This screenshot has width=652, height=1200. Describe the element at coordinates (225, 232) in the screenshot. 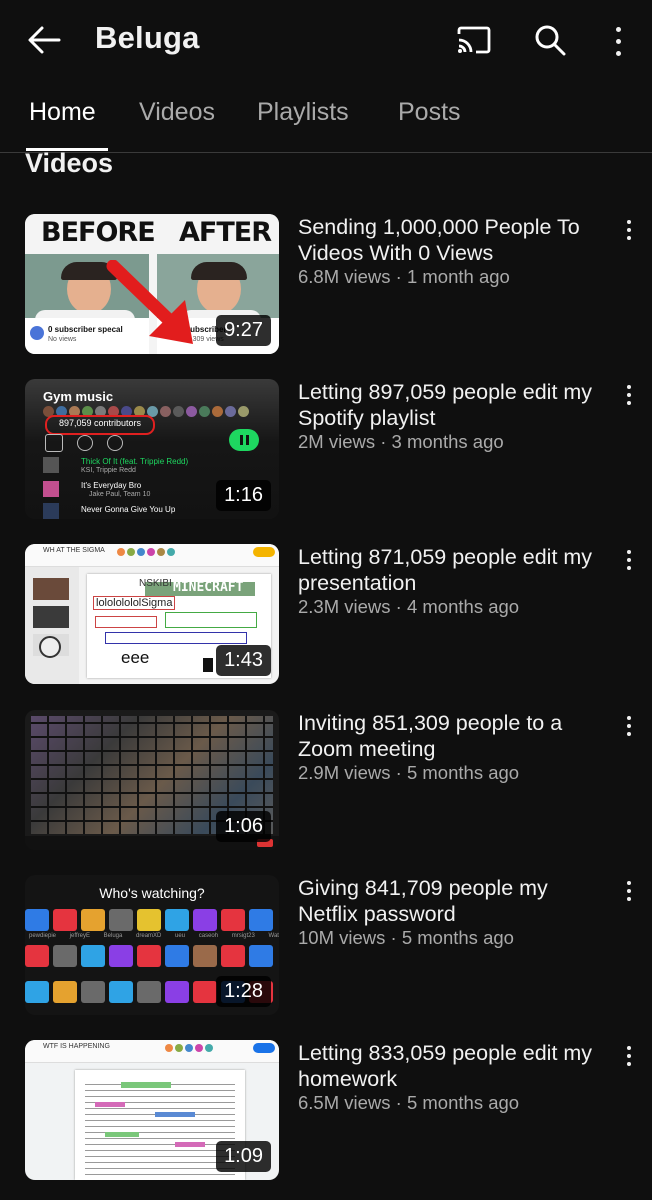

I see `thumb-text: AFTER` at that location.